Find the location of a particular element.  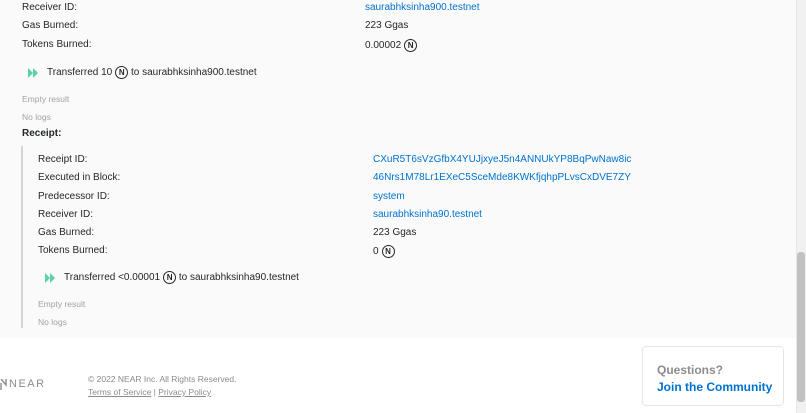

join-community-link: Join the Community is located at coordinates (714, 387).